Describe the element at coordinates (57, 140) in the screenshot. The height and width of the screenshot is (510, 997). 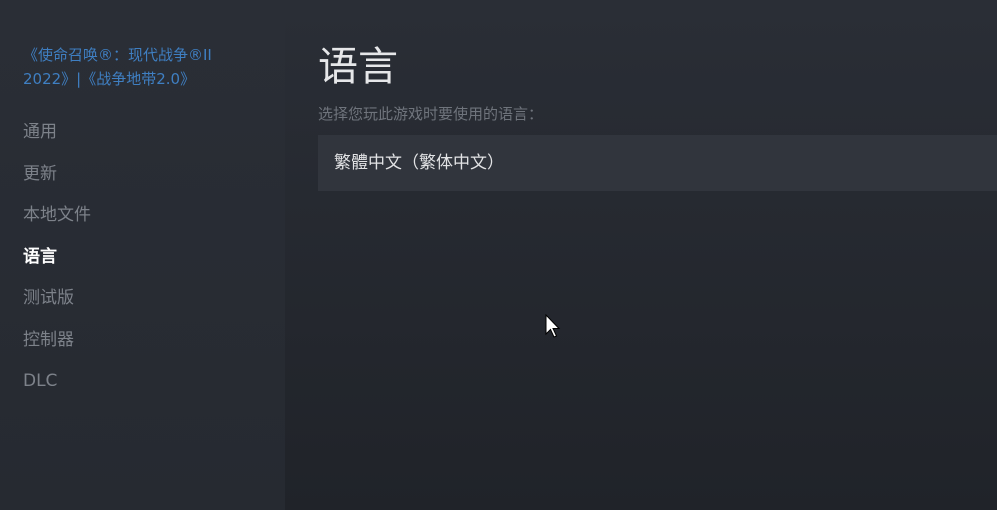
I see `sidebar-item-general: 通用` at that location.